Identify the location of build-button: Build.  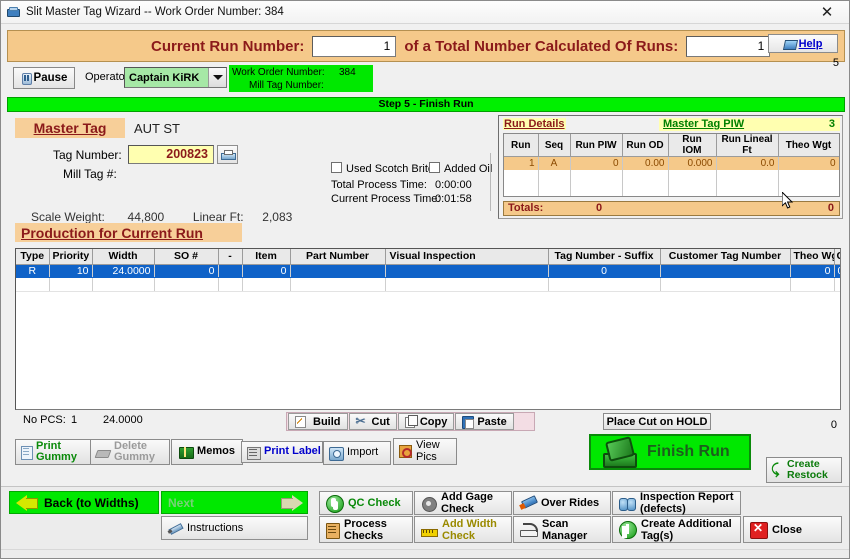
(318, 421).